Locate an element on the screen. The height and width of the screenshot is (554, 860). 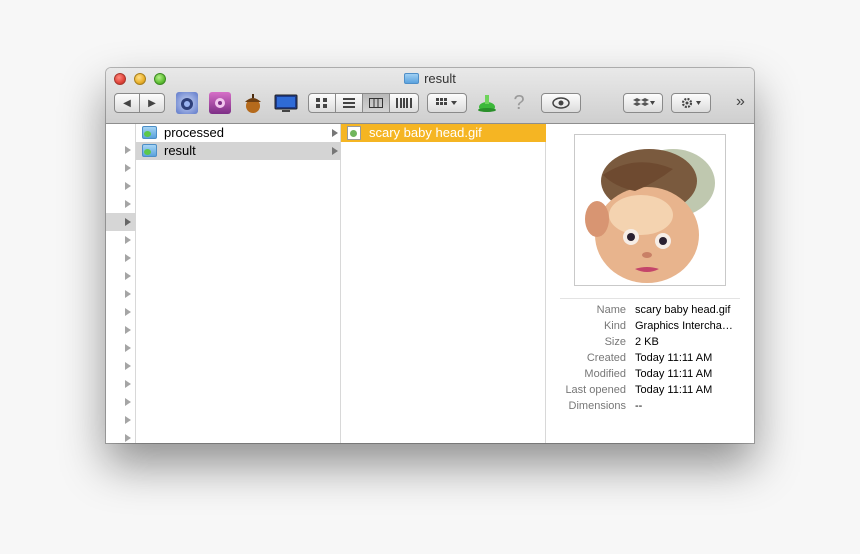
info-value: -- is located at coordinates (639, 406).